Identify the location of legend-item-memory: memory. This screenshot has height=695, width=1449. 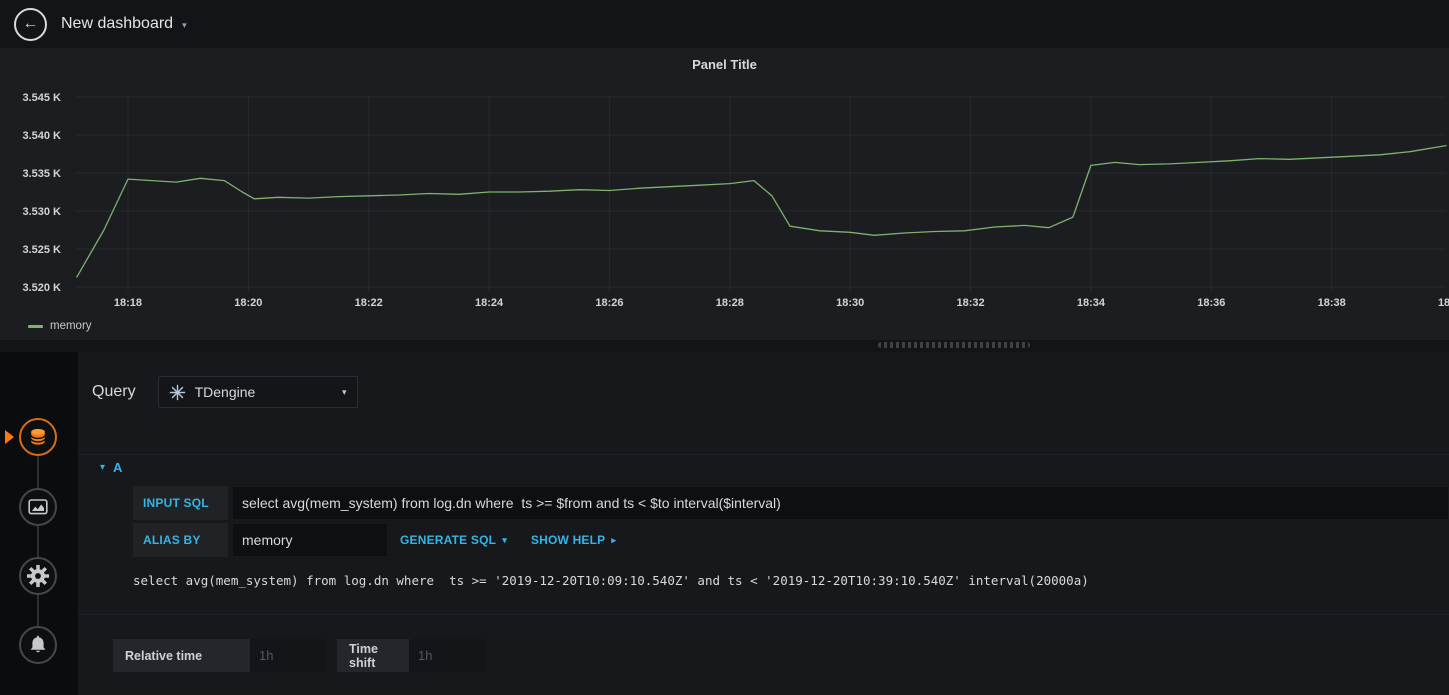
(60, 326).